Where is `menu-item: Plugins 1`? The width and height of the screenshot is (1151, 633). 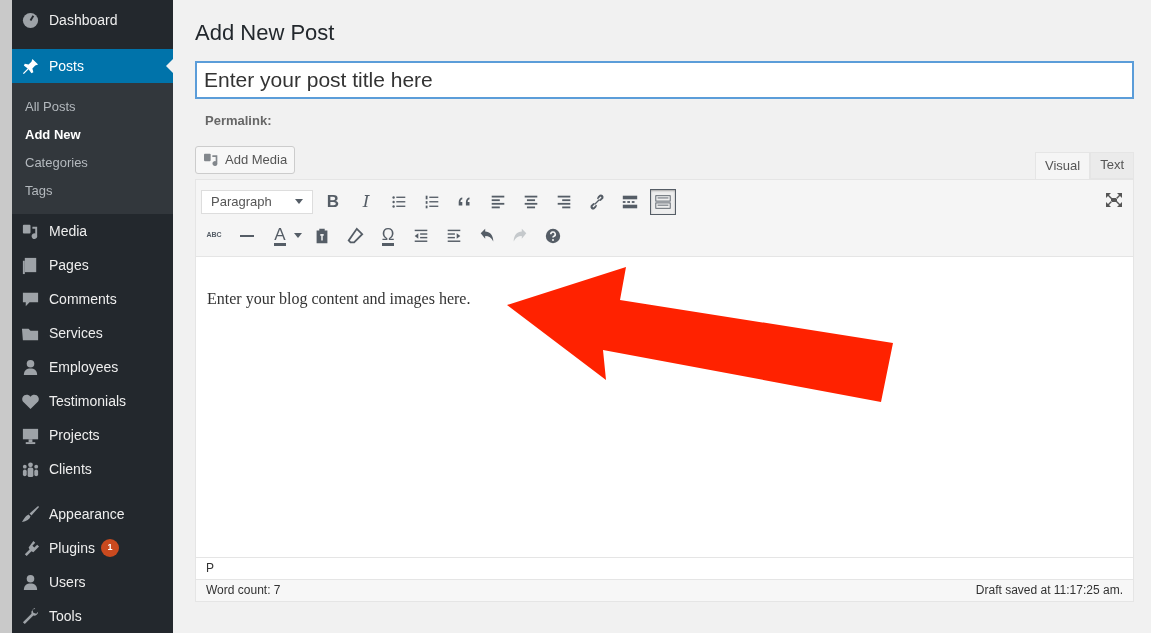
menu-item: Plugins 1 is located at coordinates (92, 548).